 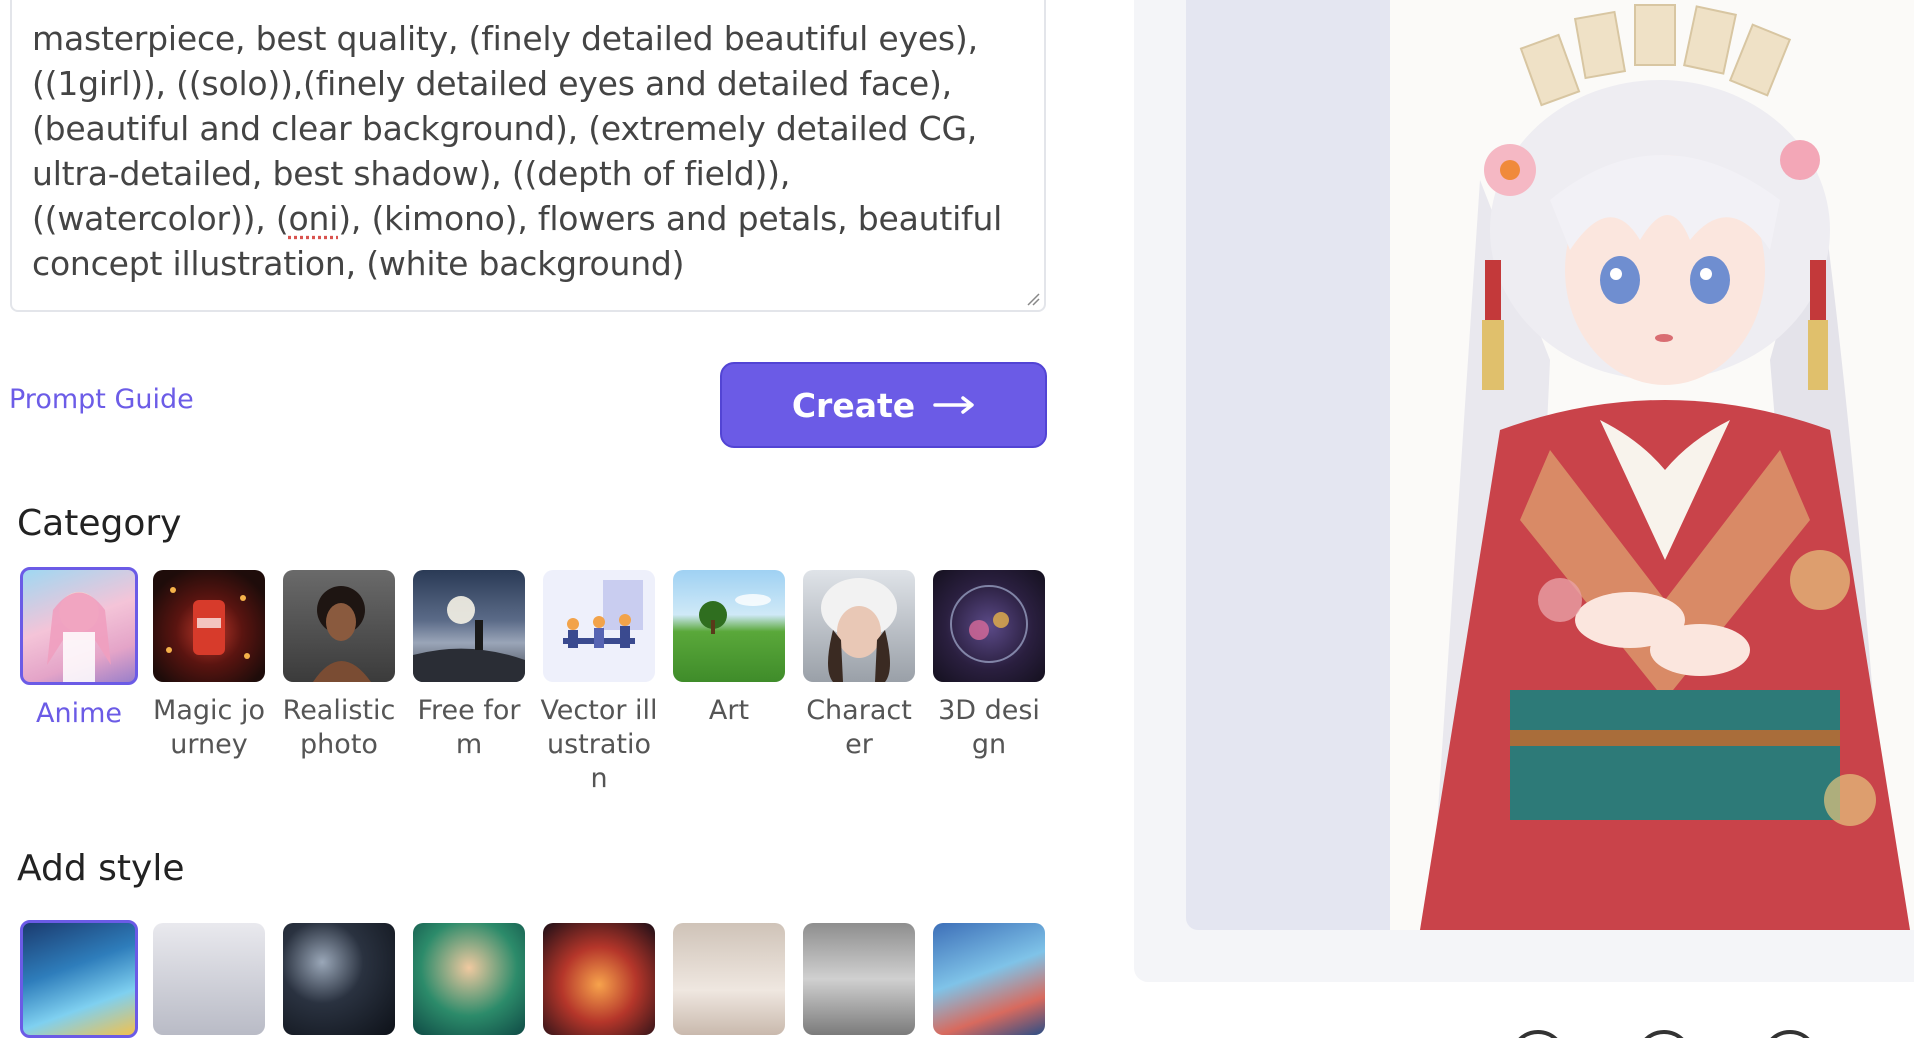 What do you see at coordinates (953, 405) in the screenshot?
I see `arrow-right-icon` at bounding box center [953, 405].